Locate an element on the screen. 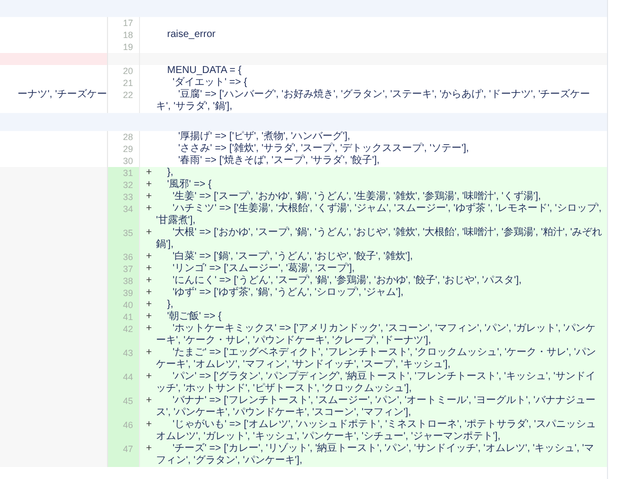 The image size is (638, 479). line-number: 41 is located at coordinates (124, 317).